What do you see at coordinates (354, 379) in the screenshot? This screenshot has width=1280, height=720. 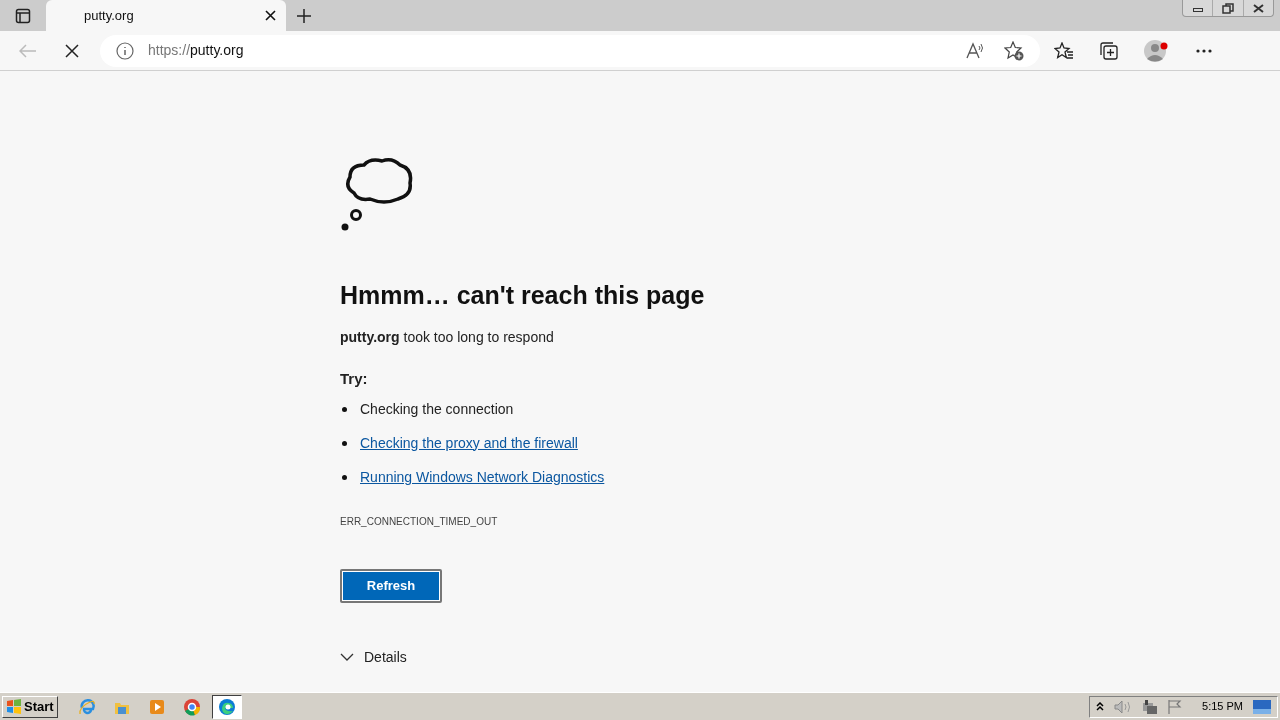 I see `try-label: Try:` at bounding box center [354, 379].